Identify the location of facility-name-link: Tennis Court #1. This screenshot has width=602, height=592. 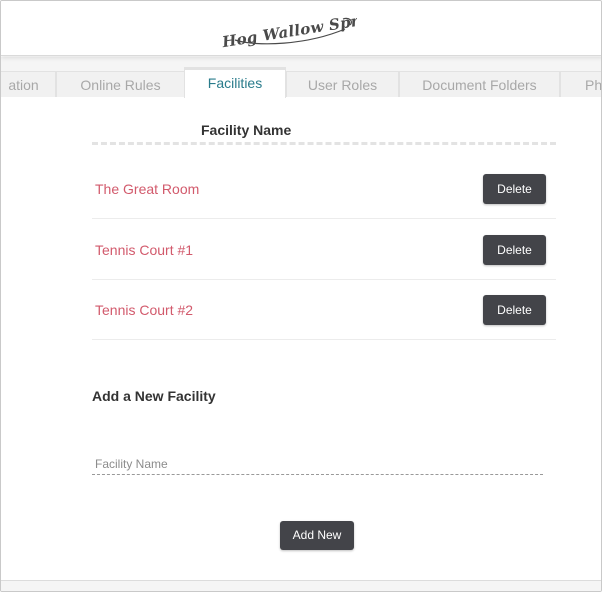
(144, 250).